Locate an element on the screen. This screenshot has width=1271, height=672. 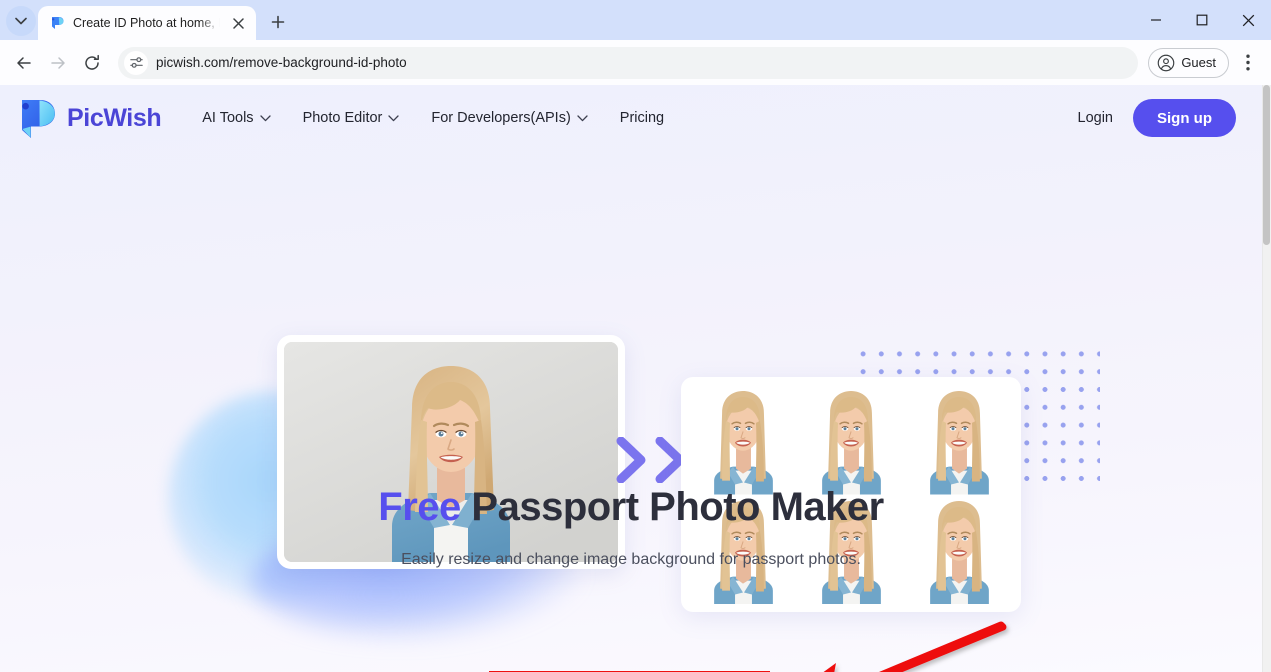
close-glyph is located at coordinates (238, 23).